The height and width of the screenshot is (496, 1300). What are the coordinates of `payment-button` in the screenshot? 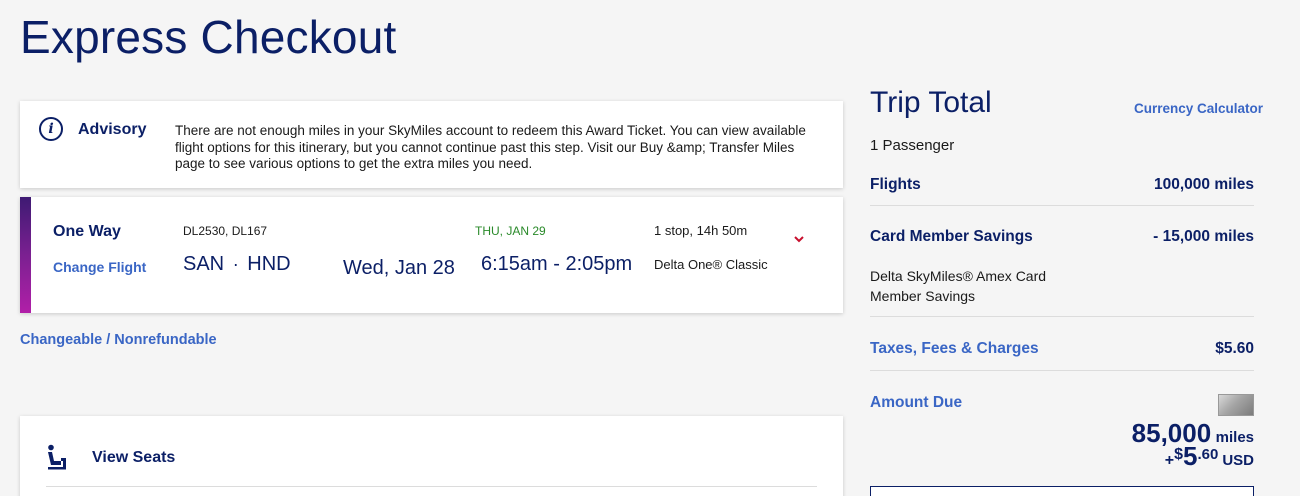 It's located at (1062, 491).